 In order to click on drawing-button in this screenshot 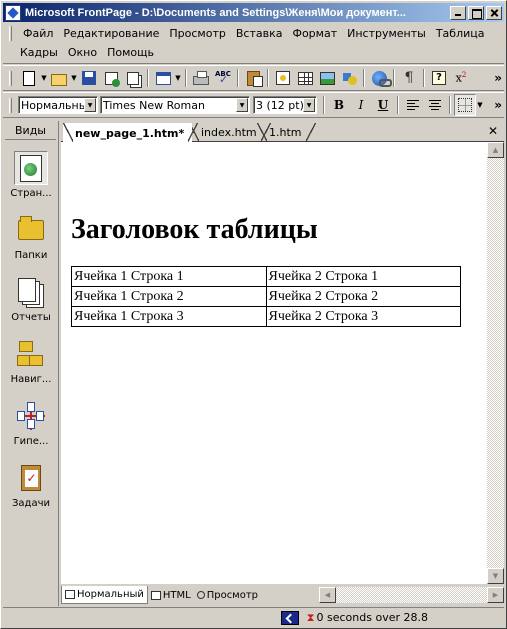, I will do `click(349, 78)`.